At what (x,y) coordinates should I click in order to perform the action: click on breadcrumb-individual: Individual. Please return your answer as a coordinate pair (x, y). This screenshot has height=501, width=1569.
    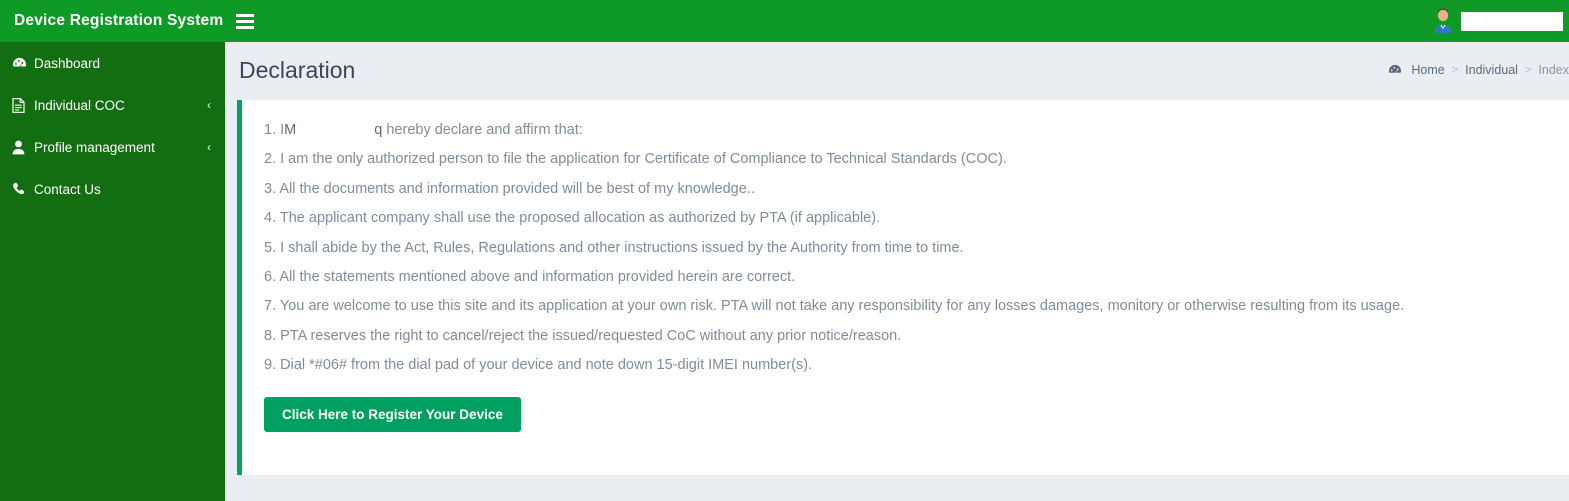
    Looking at the image, I should click on (1491, 70).